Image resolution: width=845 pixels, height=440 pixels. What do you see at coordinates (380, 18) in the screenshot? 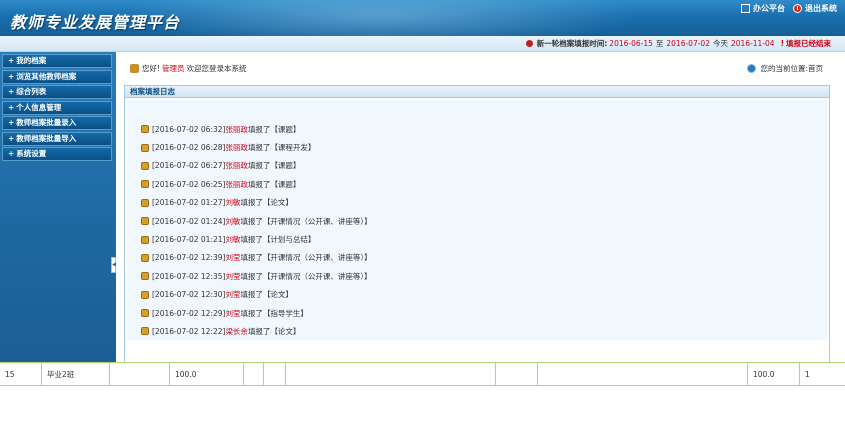
I see `header-glow` at bounding box center [380, 18].